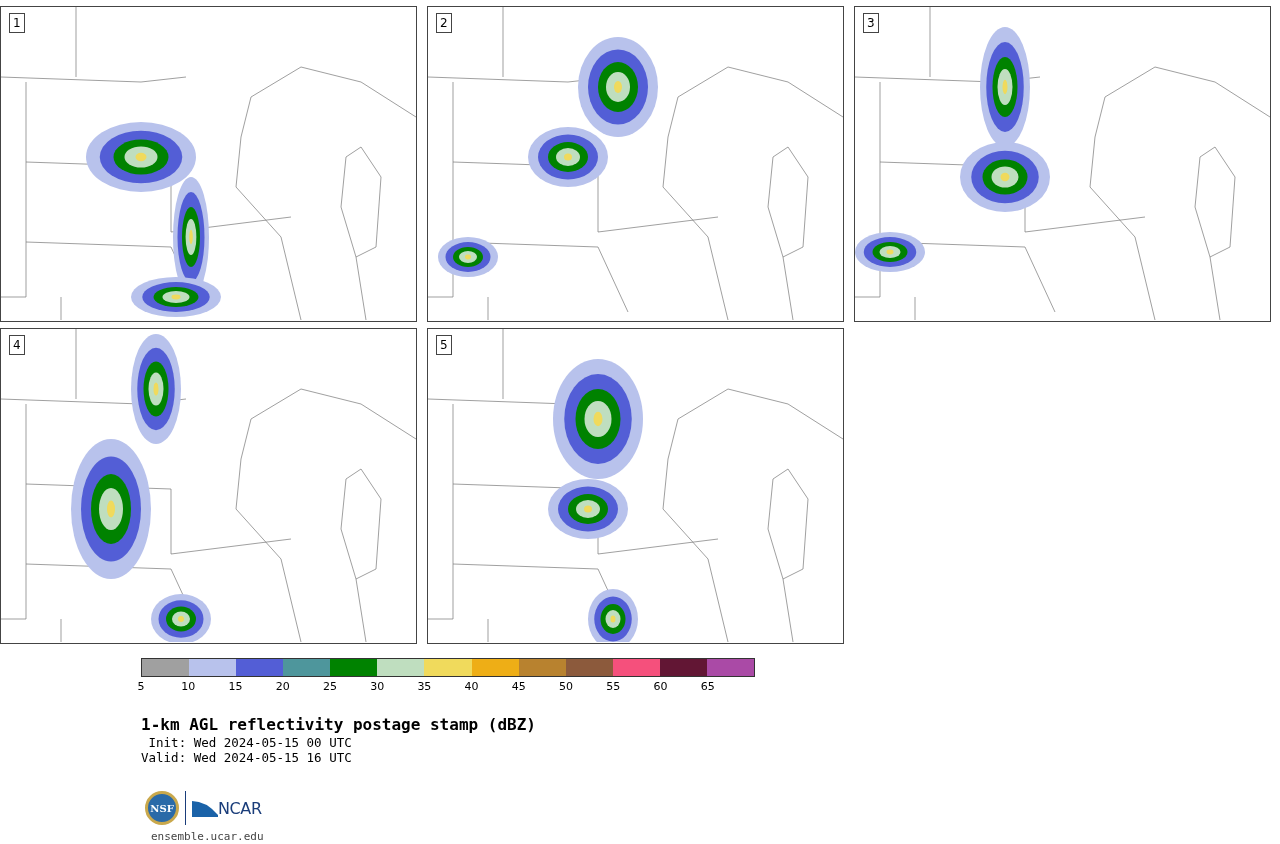 Image resolution: width=1280 pixels, height=844 pixels. I want to click on tick-label: 10, so click(188, 687).